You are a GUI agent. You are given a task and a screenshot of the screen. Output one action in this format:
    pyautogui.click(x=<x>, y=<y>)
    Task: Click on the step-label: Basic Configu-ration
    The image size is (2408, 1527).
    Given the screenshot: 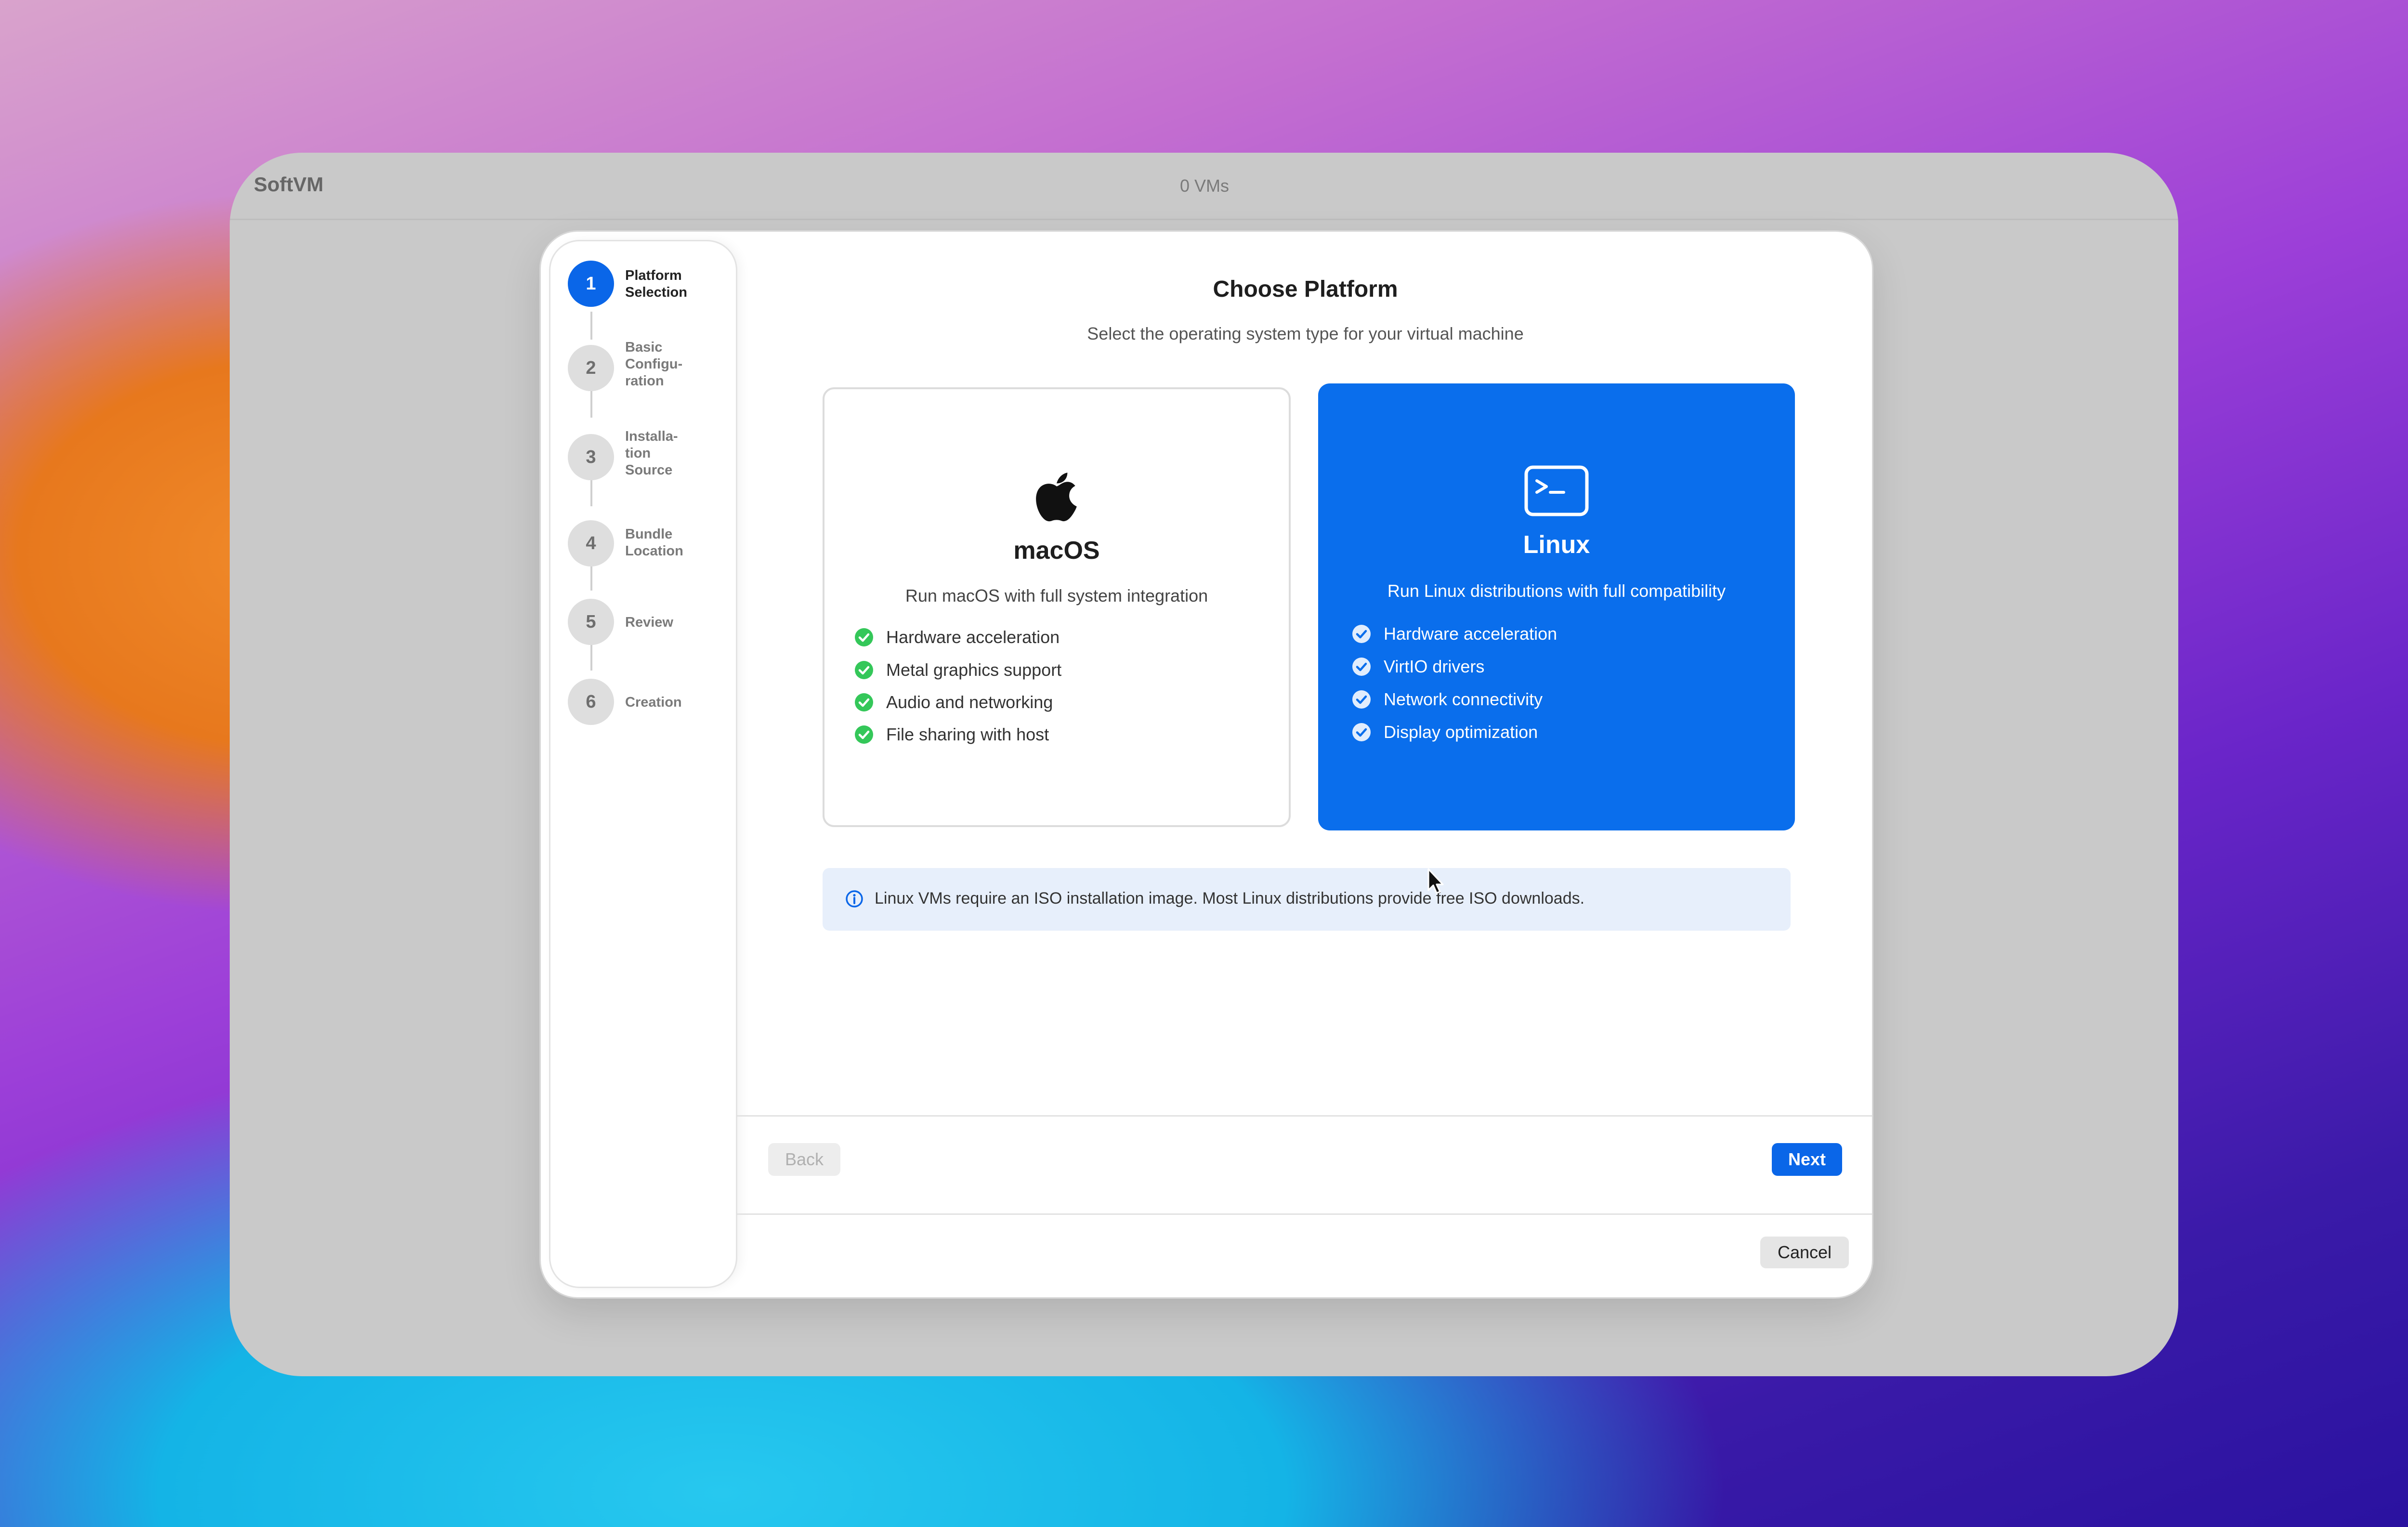 What is the action you would take?
    pyautogui.click(x=654, y=364)
    